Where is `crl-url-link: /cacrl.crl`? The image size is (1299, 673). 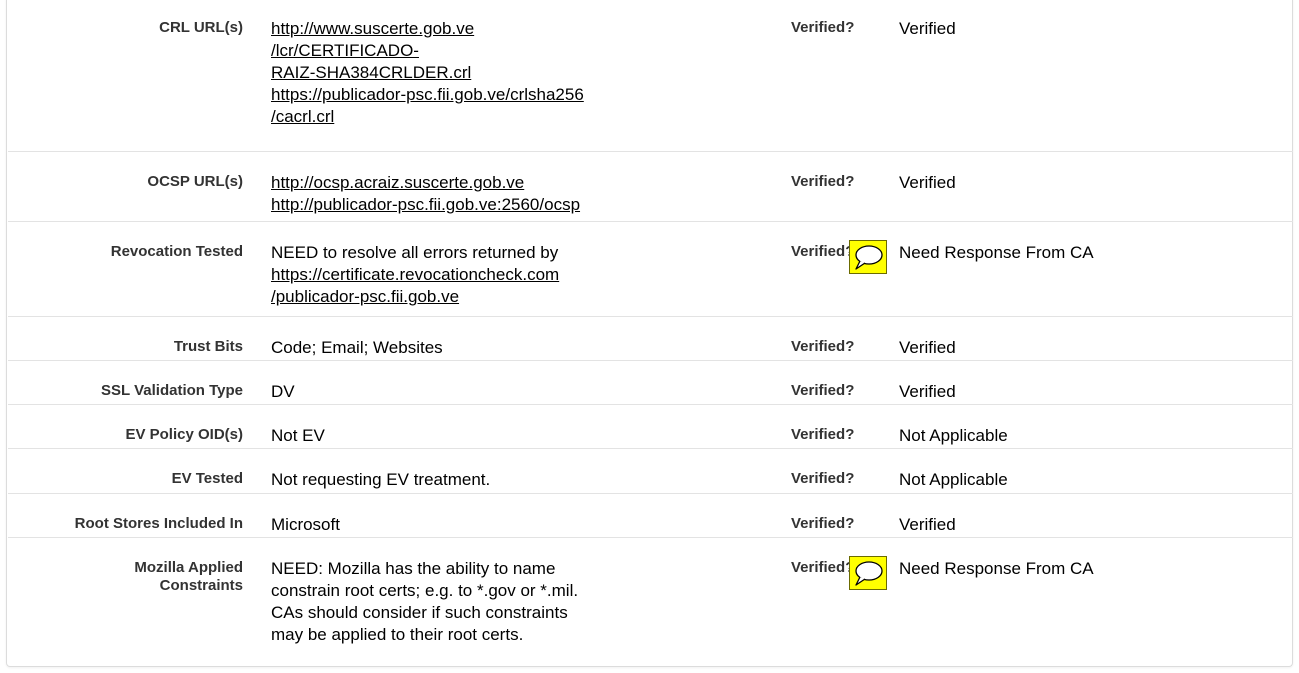 crl-url-link: /cacrl.crl is located at coordinates (466, 117).